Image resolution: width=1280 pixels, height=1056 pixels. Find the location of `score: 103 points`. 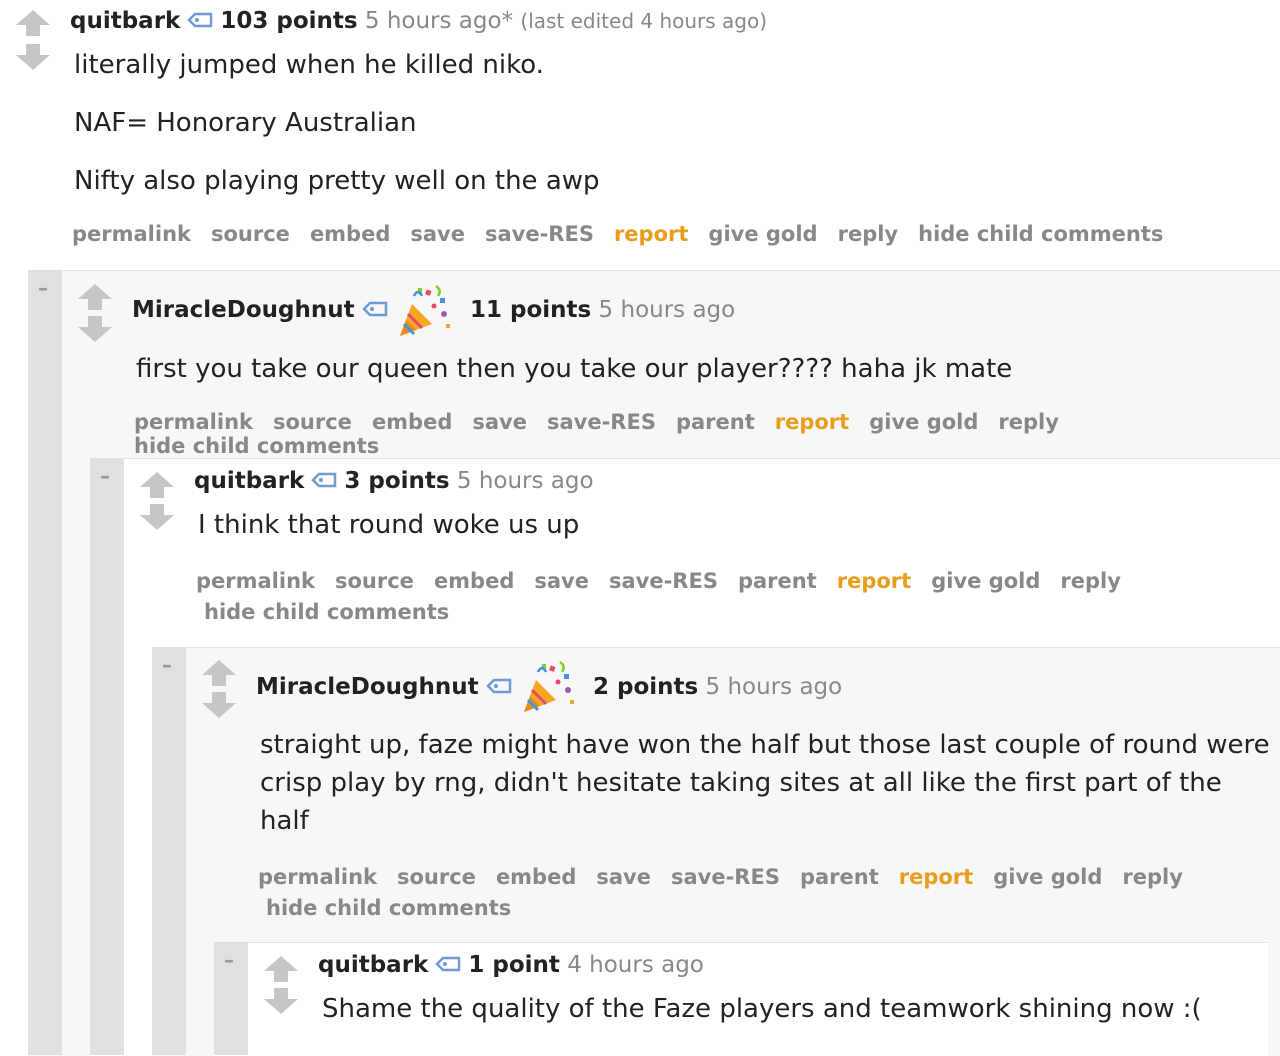

score: 103 points is located at coordinates (289, 21).